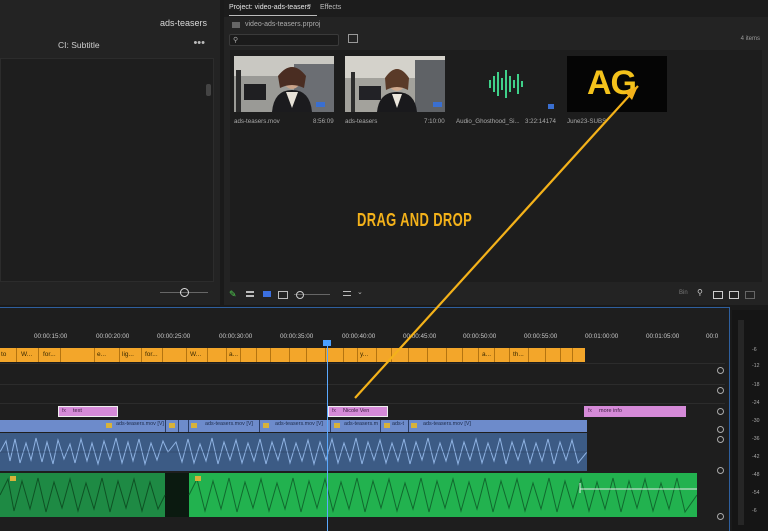  Describe the element at coordinates (415, 220) in the screenshot. I see `drag-and-drop-annotation: DRAG AND DROP` at that location.